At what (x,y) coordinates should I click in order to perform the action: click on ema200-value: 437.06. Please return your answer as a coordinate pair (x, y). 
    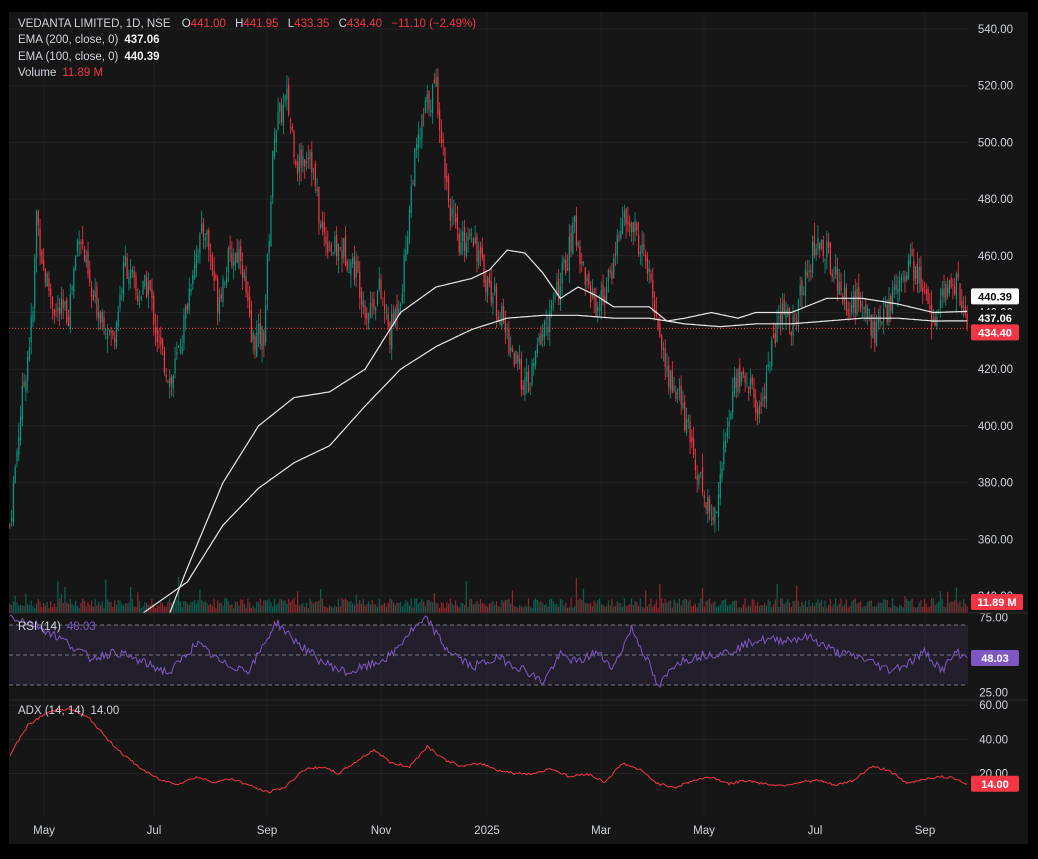
    Looking at the image, I should click on (142, 40).